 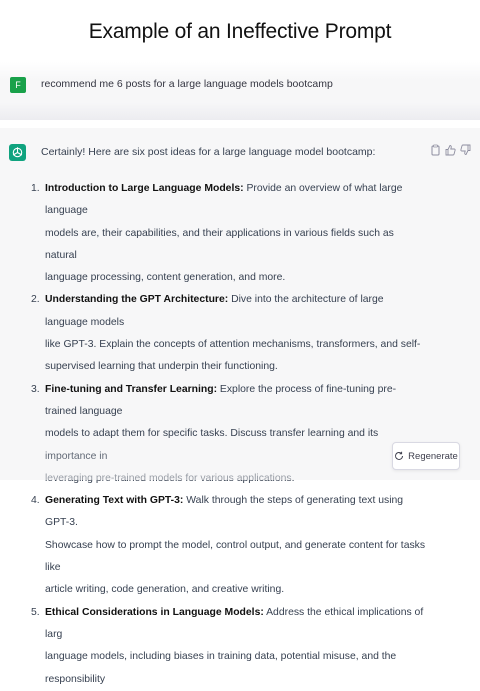 I want to click on assistant-avatar, so click(x=17, y=152).